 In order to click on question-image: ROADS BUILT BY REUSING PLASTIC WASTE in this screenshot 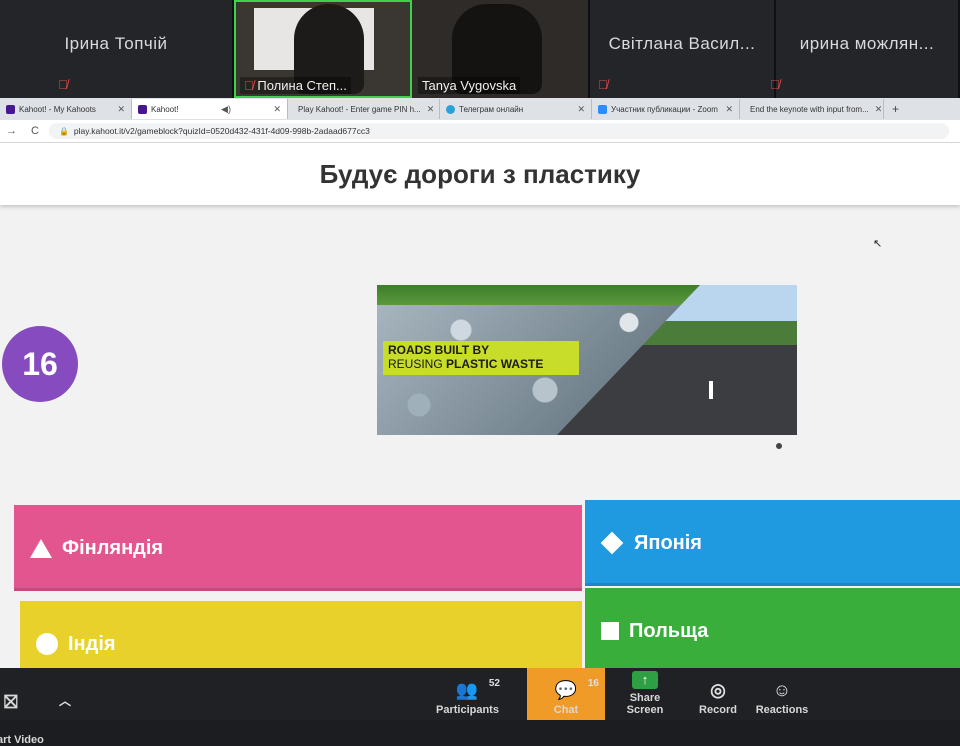, I will do `click(587, 360)`.